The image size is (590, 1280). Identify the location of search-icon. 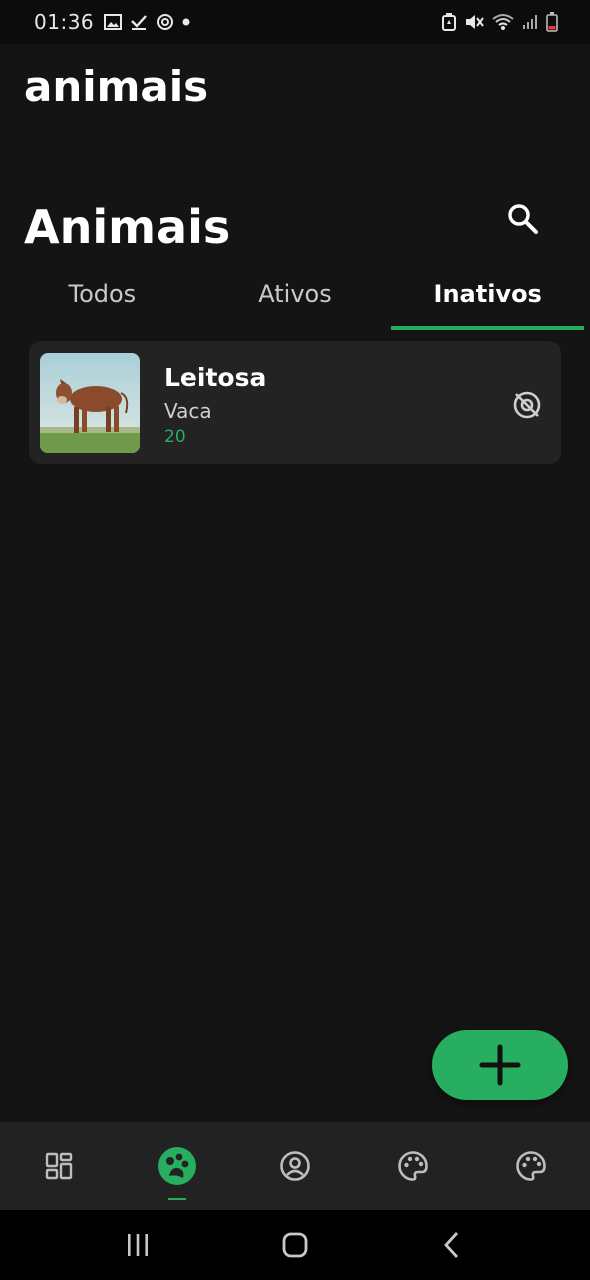
(523, 219).